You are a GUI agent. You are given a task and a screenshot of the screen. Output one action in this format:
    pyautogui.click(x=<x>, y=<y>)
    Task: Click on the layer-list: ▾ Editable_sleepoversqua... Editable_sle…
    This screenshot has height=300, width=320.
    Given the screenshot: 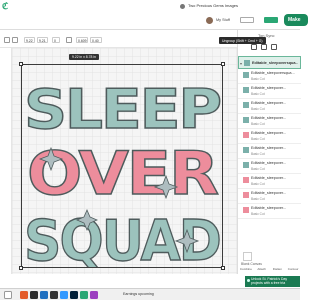 What is the action you would take?
    pyautogui.click(x=269, y=137)
    